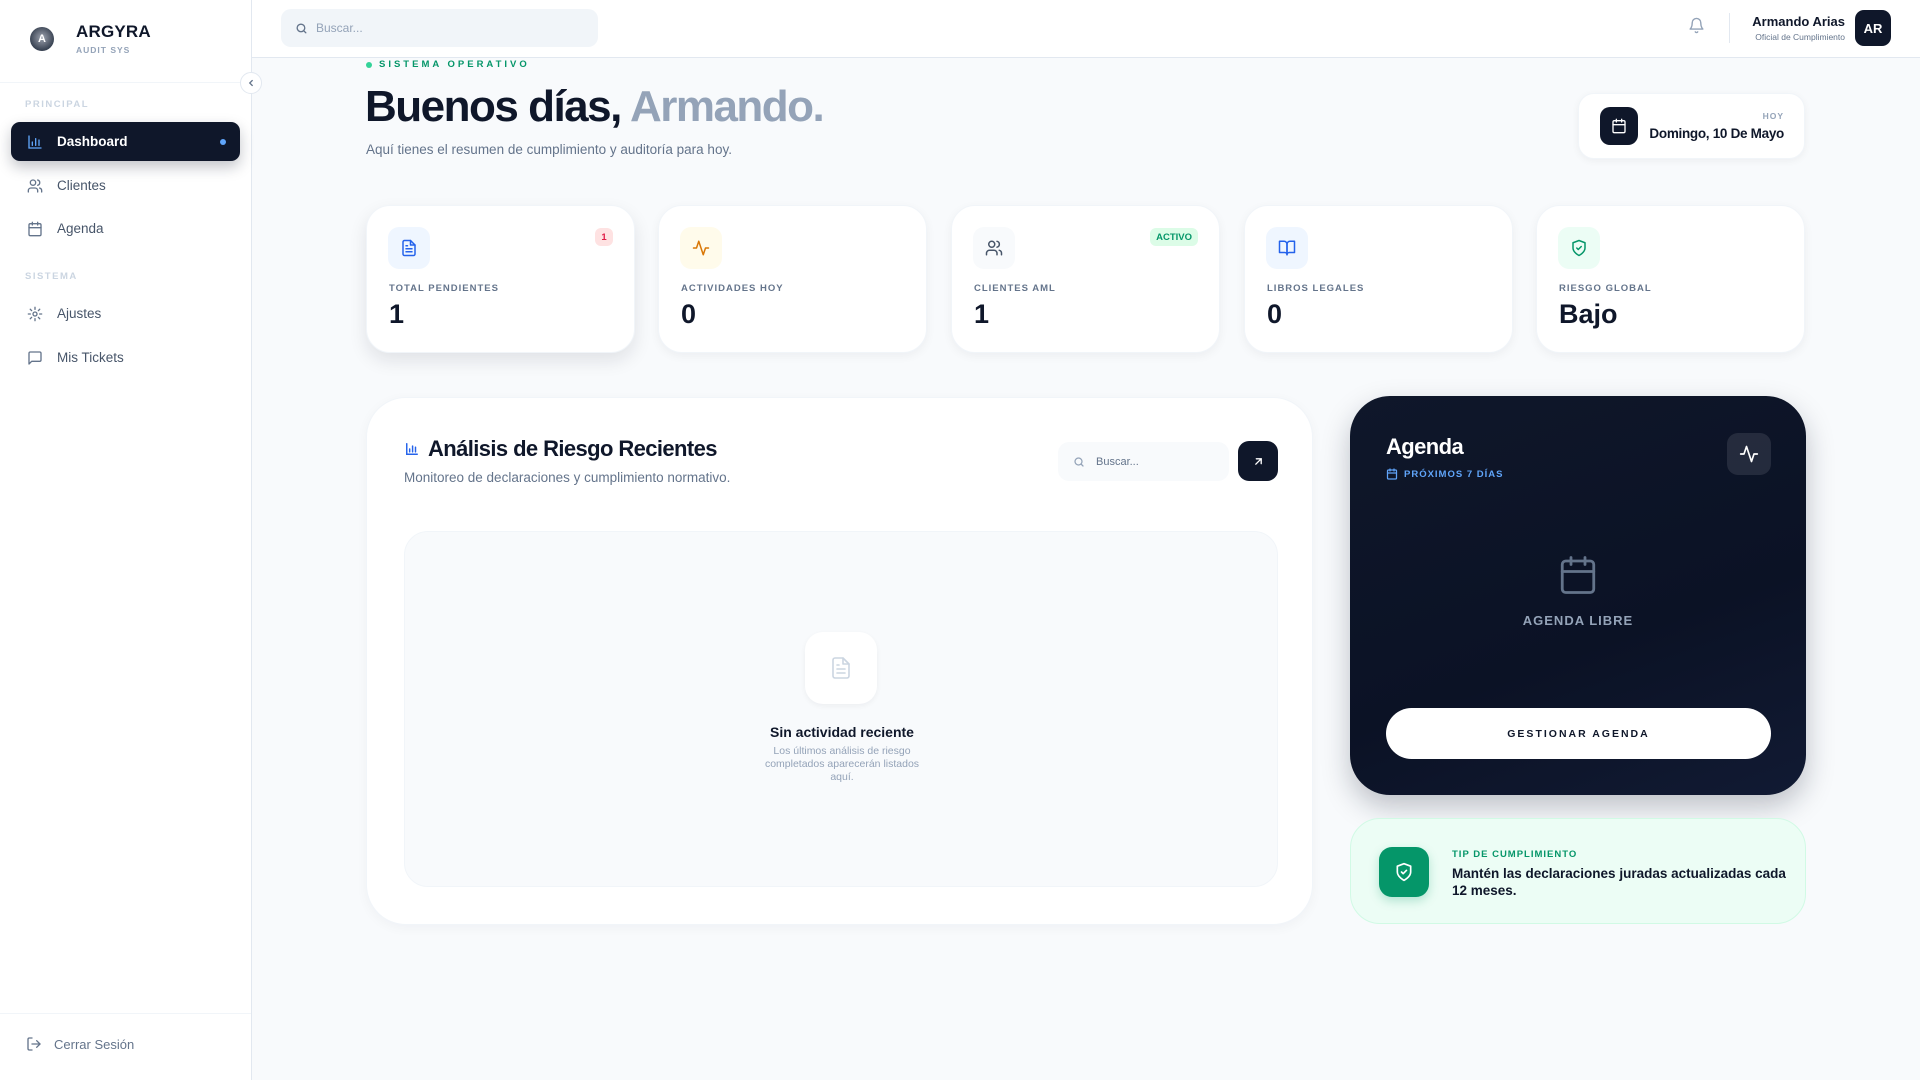  What do you see at coordinates (500, 279) in the screenshot?
I see `stat-card-total-pendientes: 1 TOTAL PENDIENTES 1` at bounding box center [500, 279].